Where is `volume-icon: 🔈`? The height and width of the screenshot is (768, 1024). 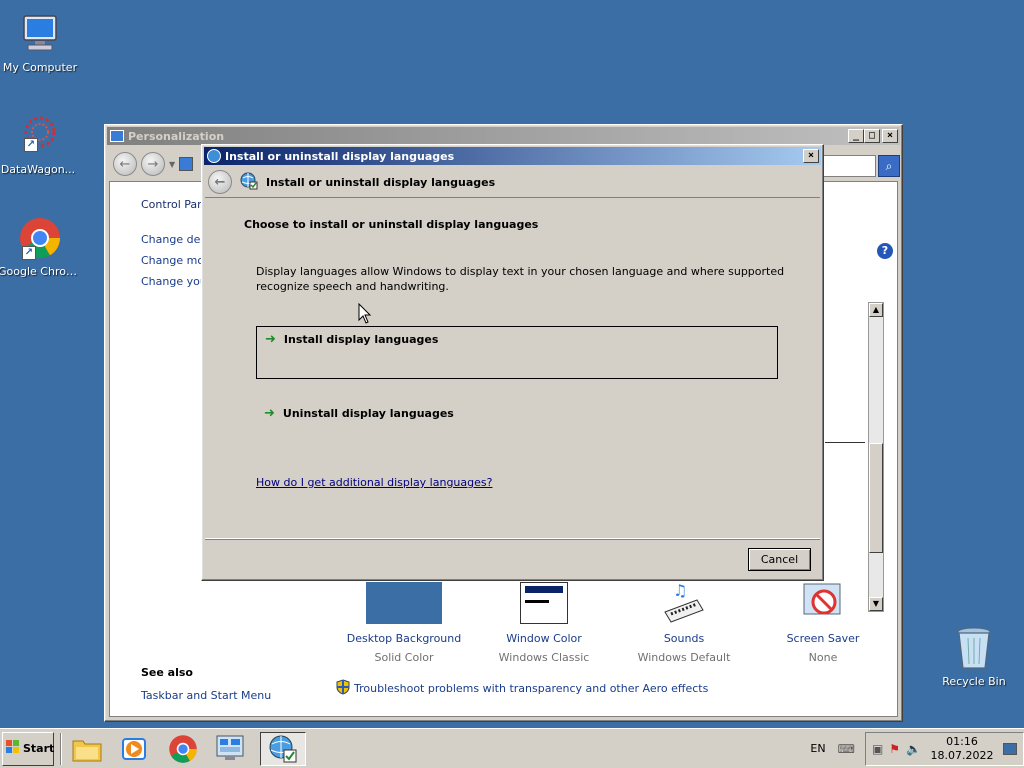
volume-icon: 🔈 is located at coordinates (913, 749).